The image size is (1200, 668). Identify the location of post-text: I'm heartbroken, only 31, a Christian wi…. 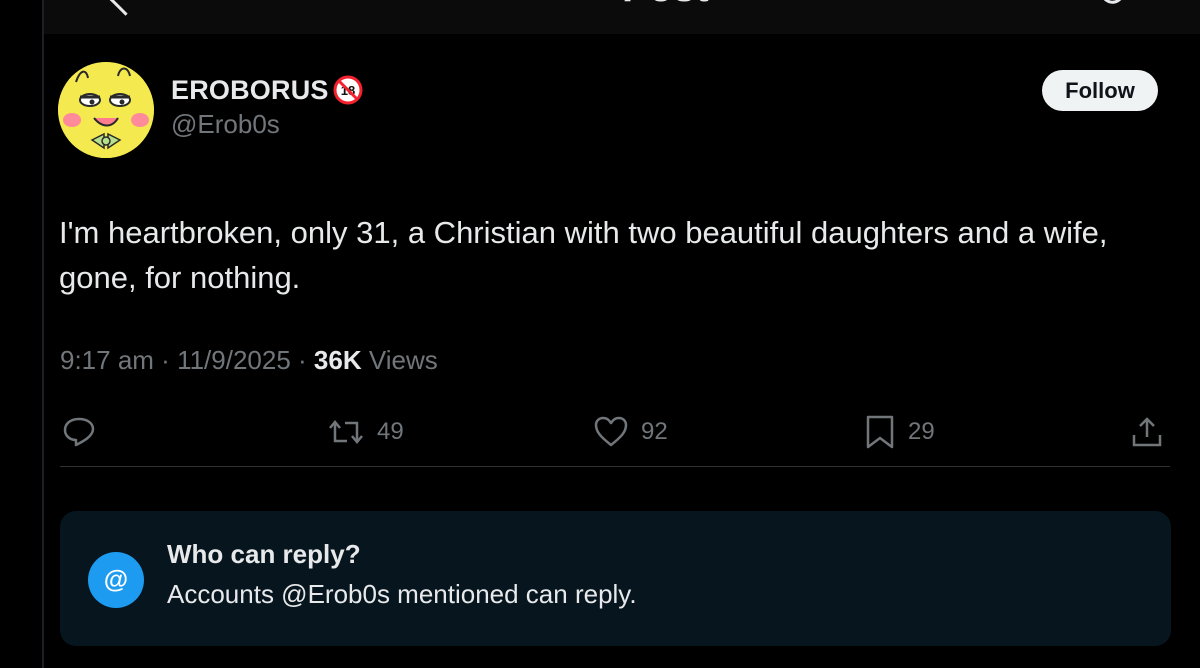
(583, 255).